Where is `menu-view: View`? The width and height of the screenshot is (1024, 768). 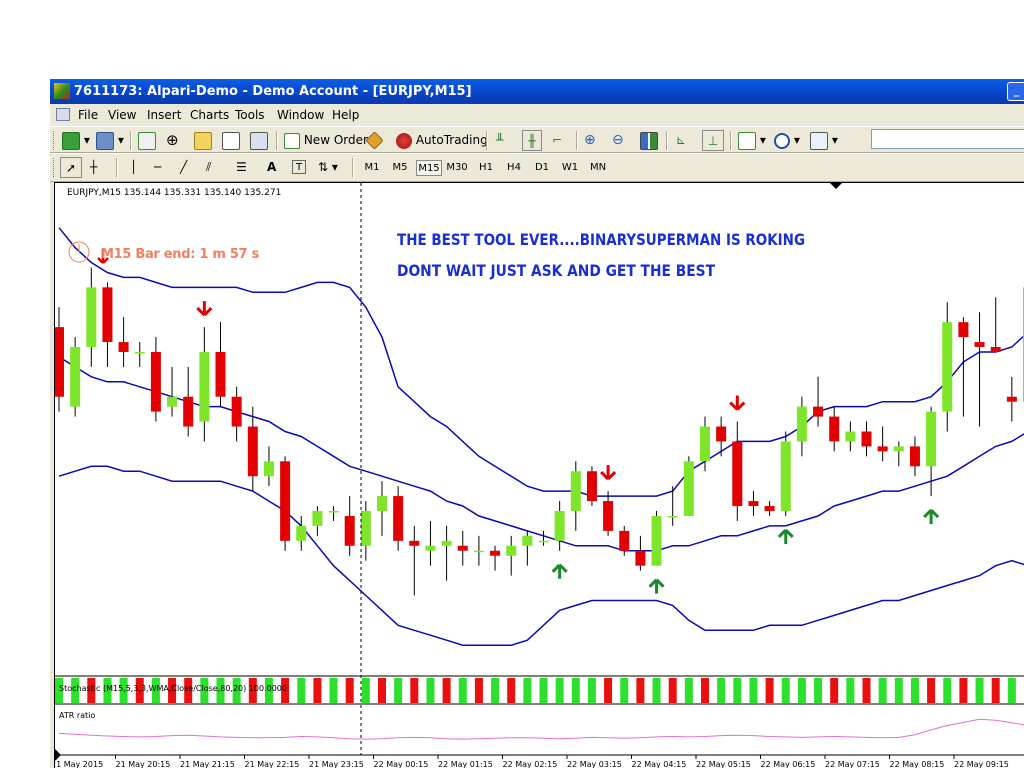 menu-view: View is located at coordinates (122, 115).